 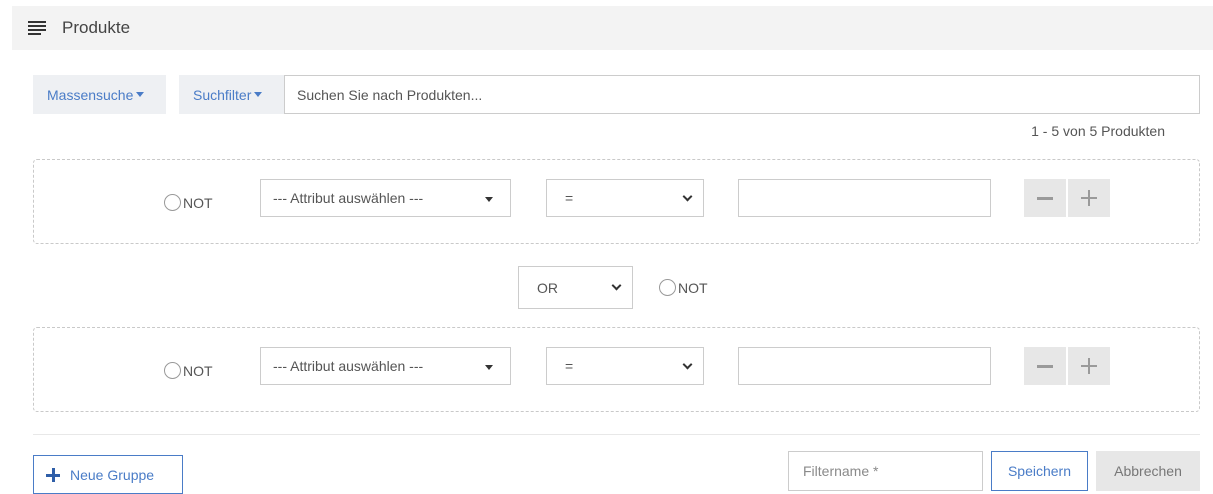 I want to click on filter-name-input, so click(x=885, y=471).